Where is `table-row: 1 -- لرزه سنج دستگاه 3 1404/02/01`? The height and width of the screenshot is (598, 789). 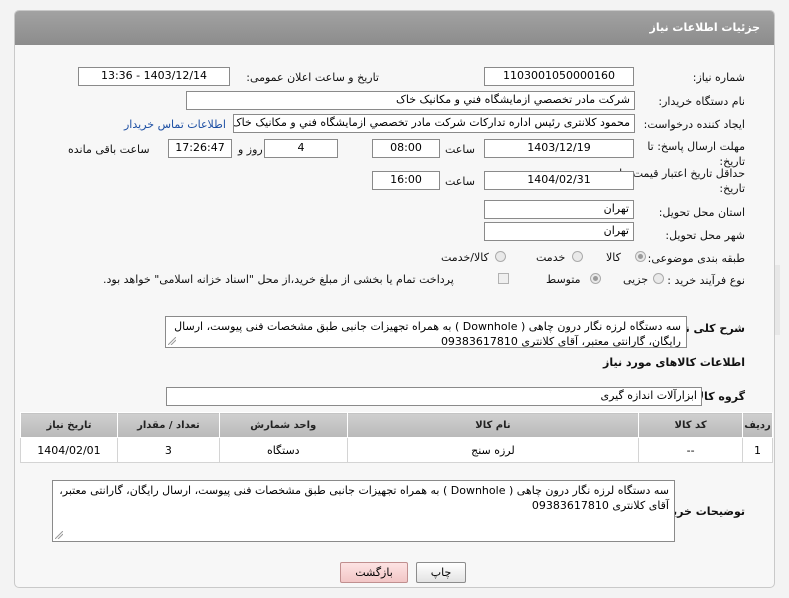
table-row: 1 -- لرزه سنج دستگاه 3 1404/02/01 is located at coordinates (396, 450).